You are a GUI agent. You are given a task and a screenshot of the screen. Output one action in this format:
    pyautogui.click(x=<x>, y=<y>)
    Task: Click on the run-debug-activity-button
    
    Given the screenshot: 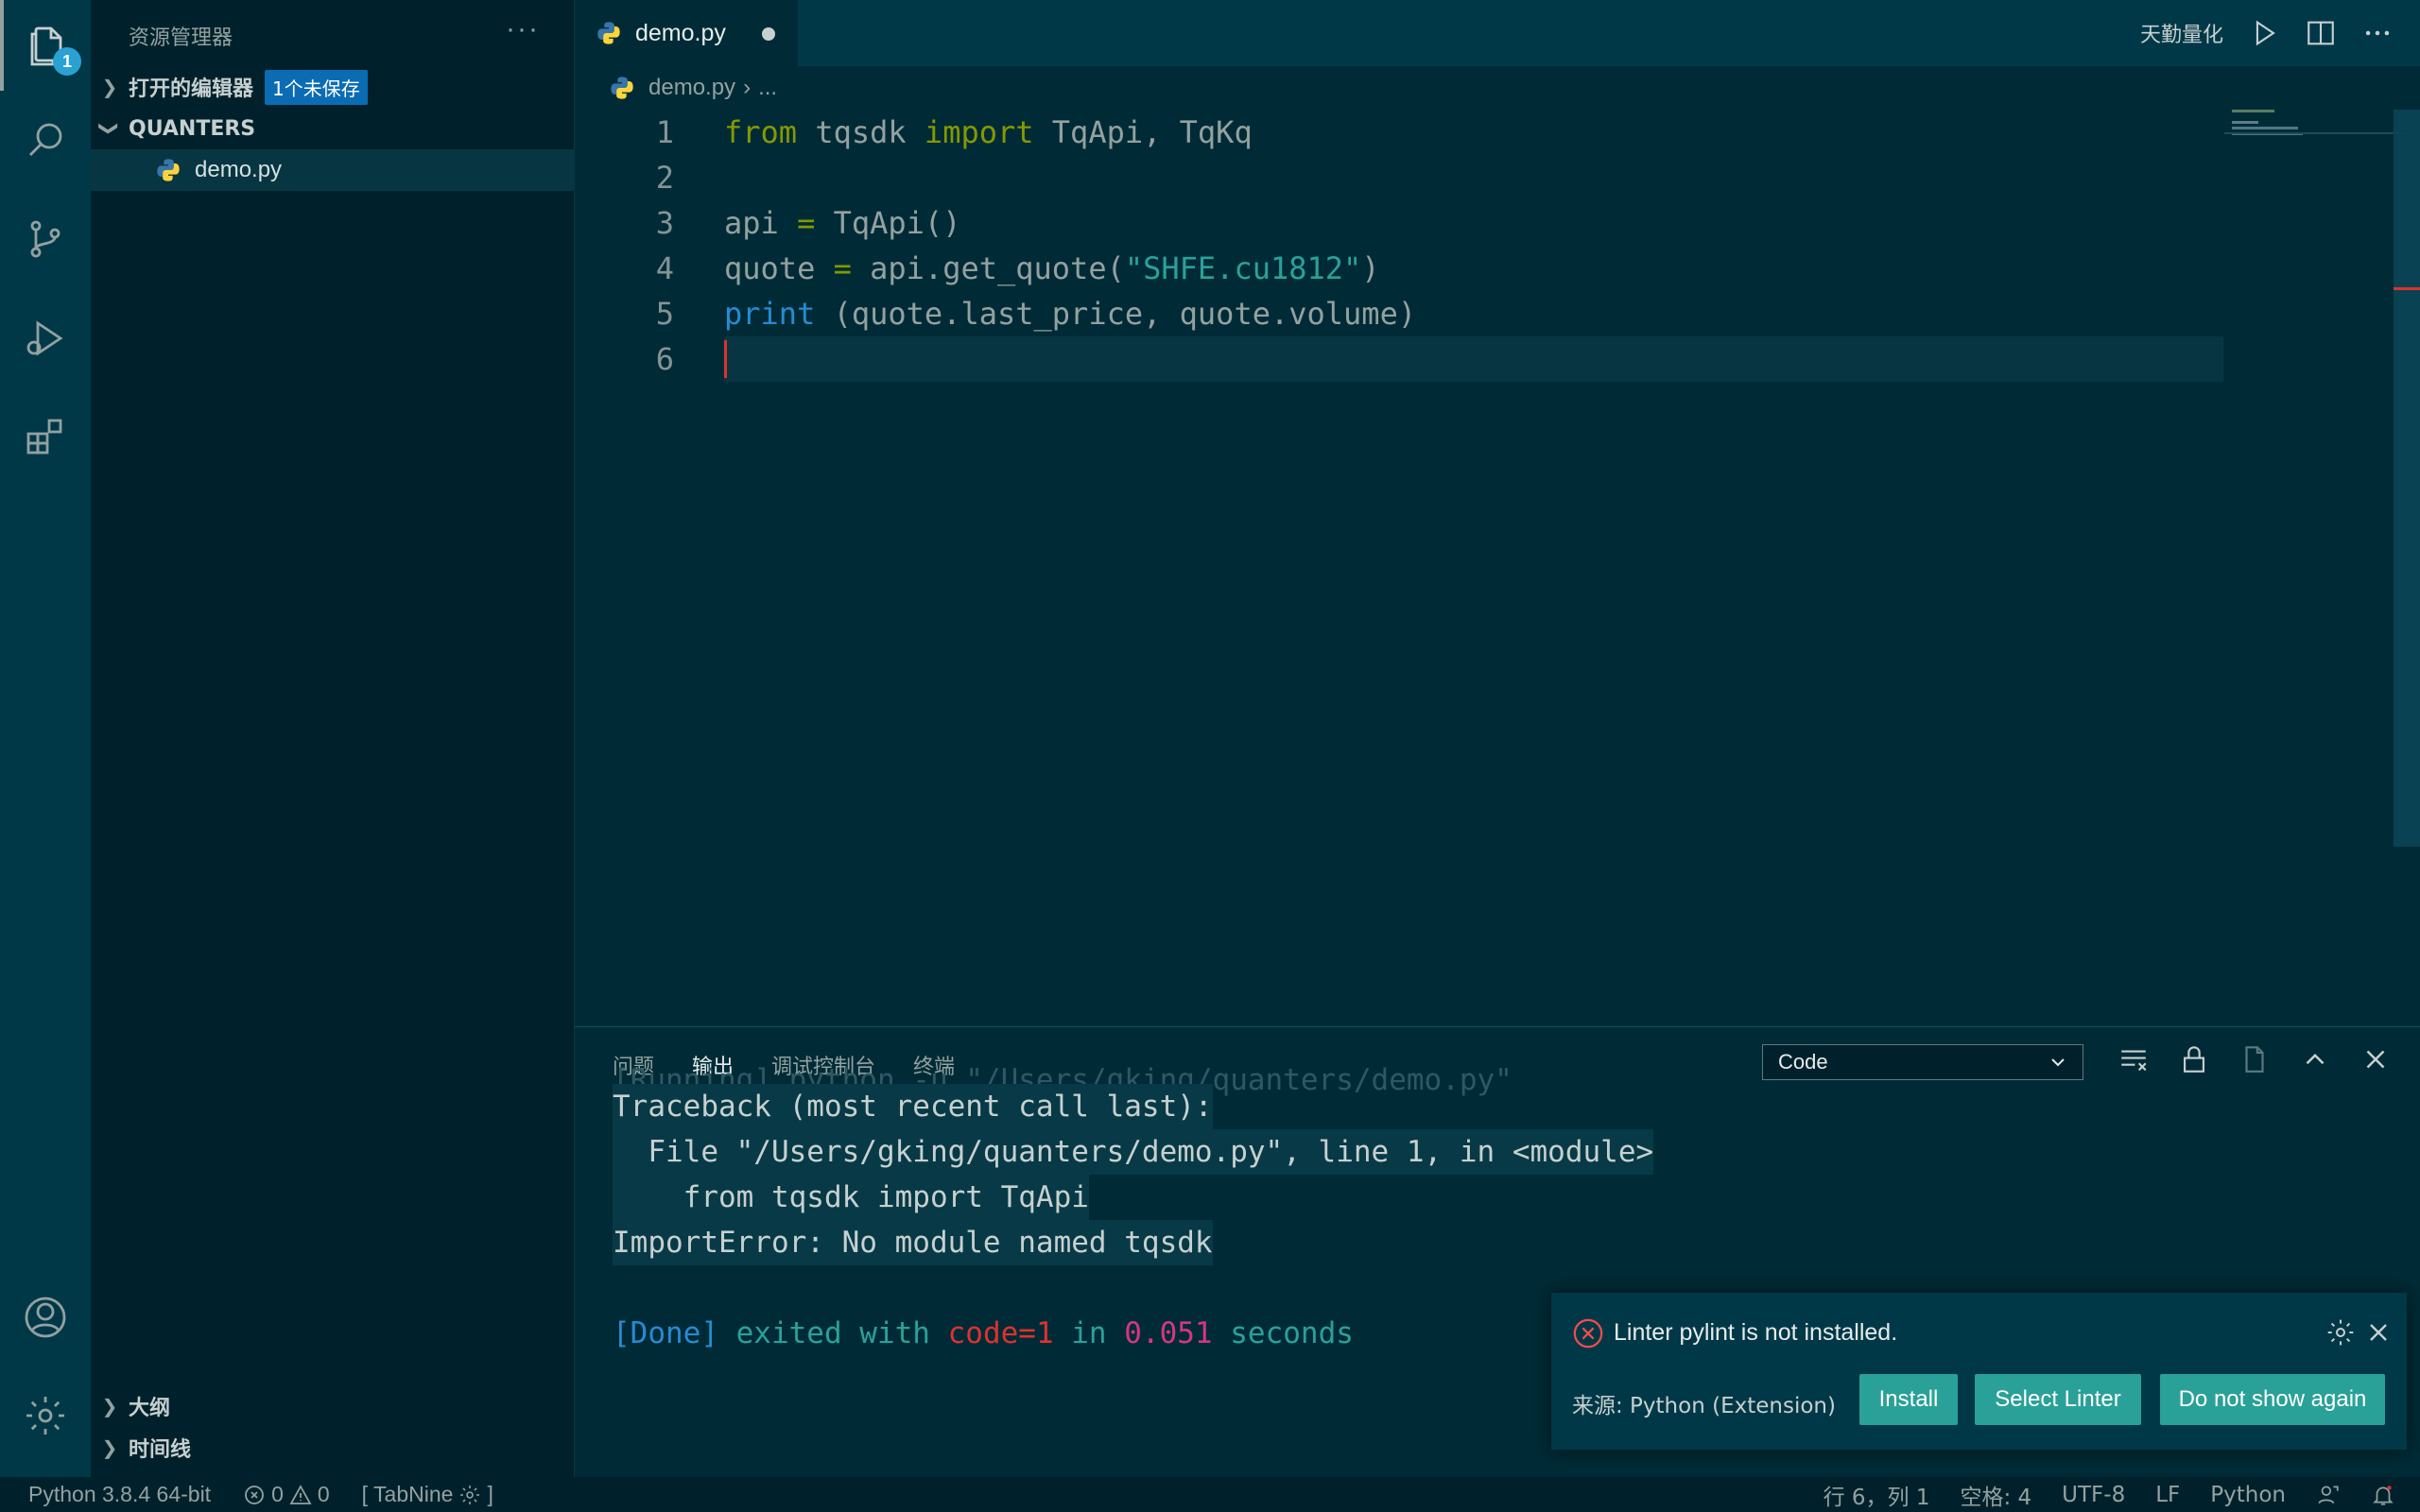 What is the action you would take?
    pyautogui.click(x=45, y=338)
    